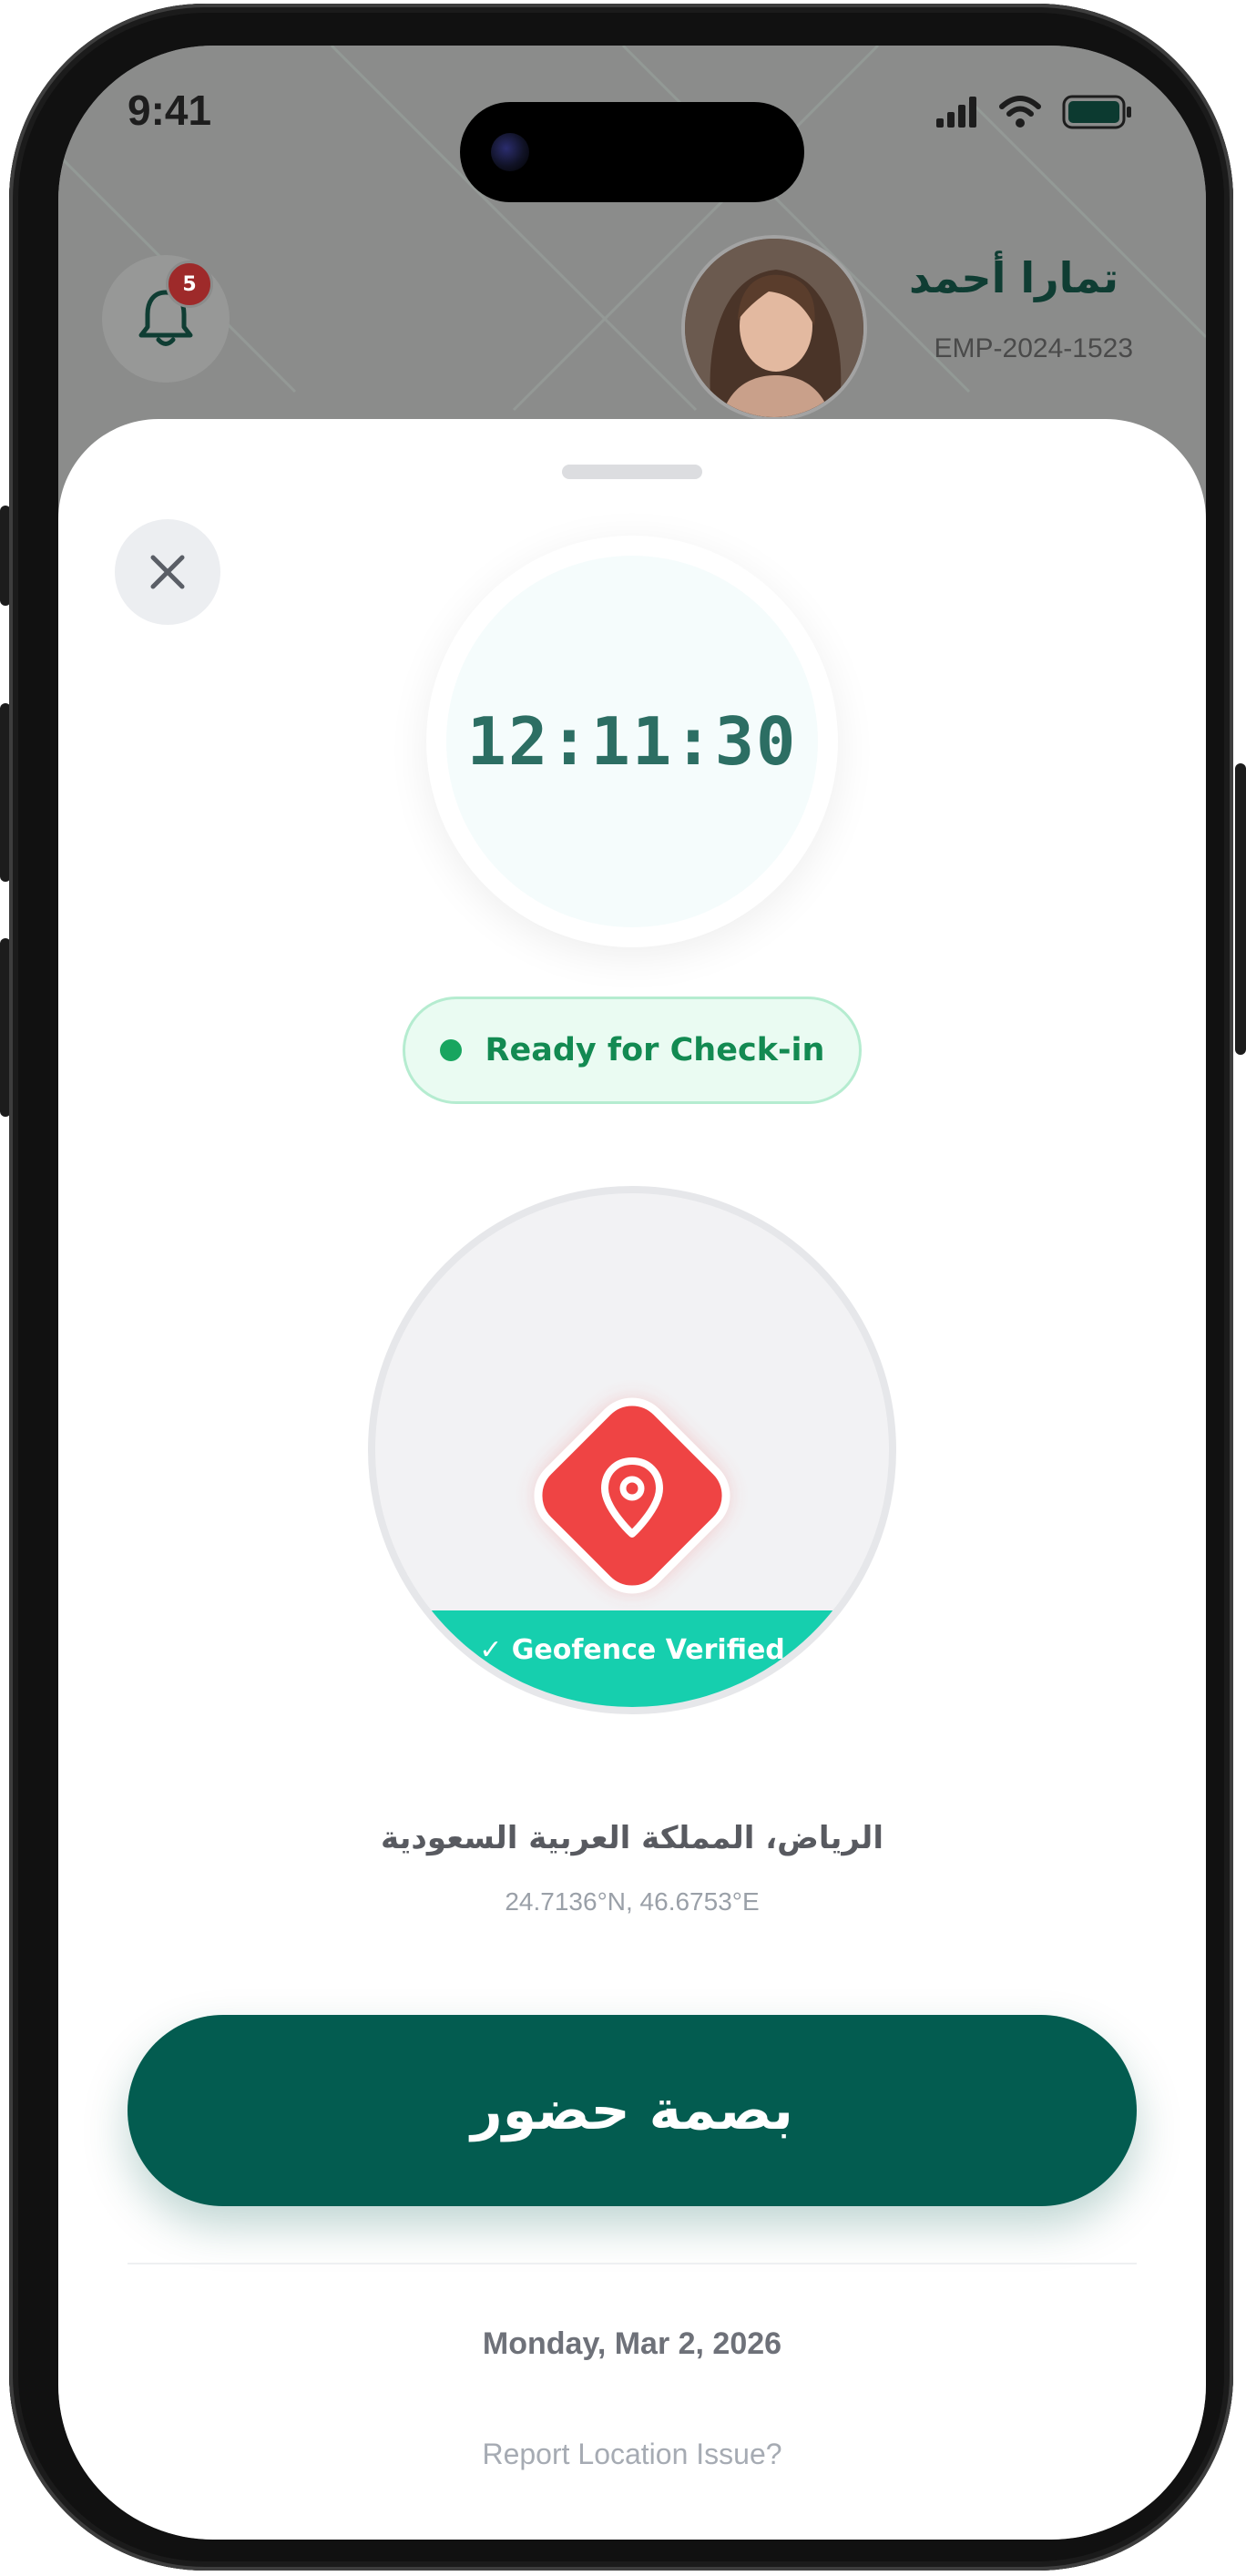 The width and height of the screenshot is (1246, 2576). I want to click on sheet-grabber, so click(632, 472).